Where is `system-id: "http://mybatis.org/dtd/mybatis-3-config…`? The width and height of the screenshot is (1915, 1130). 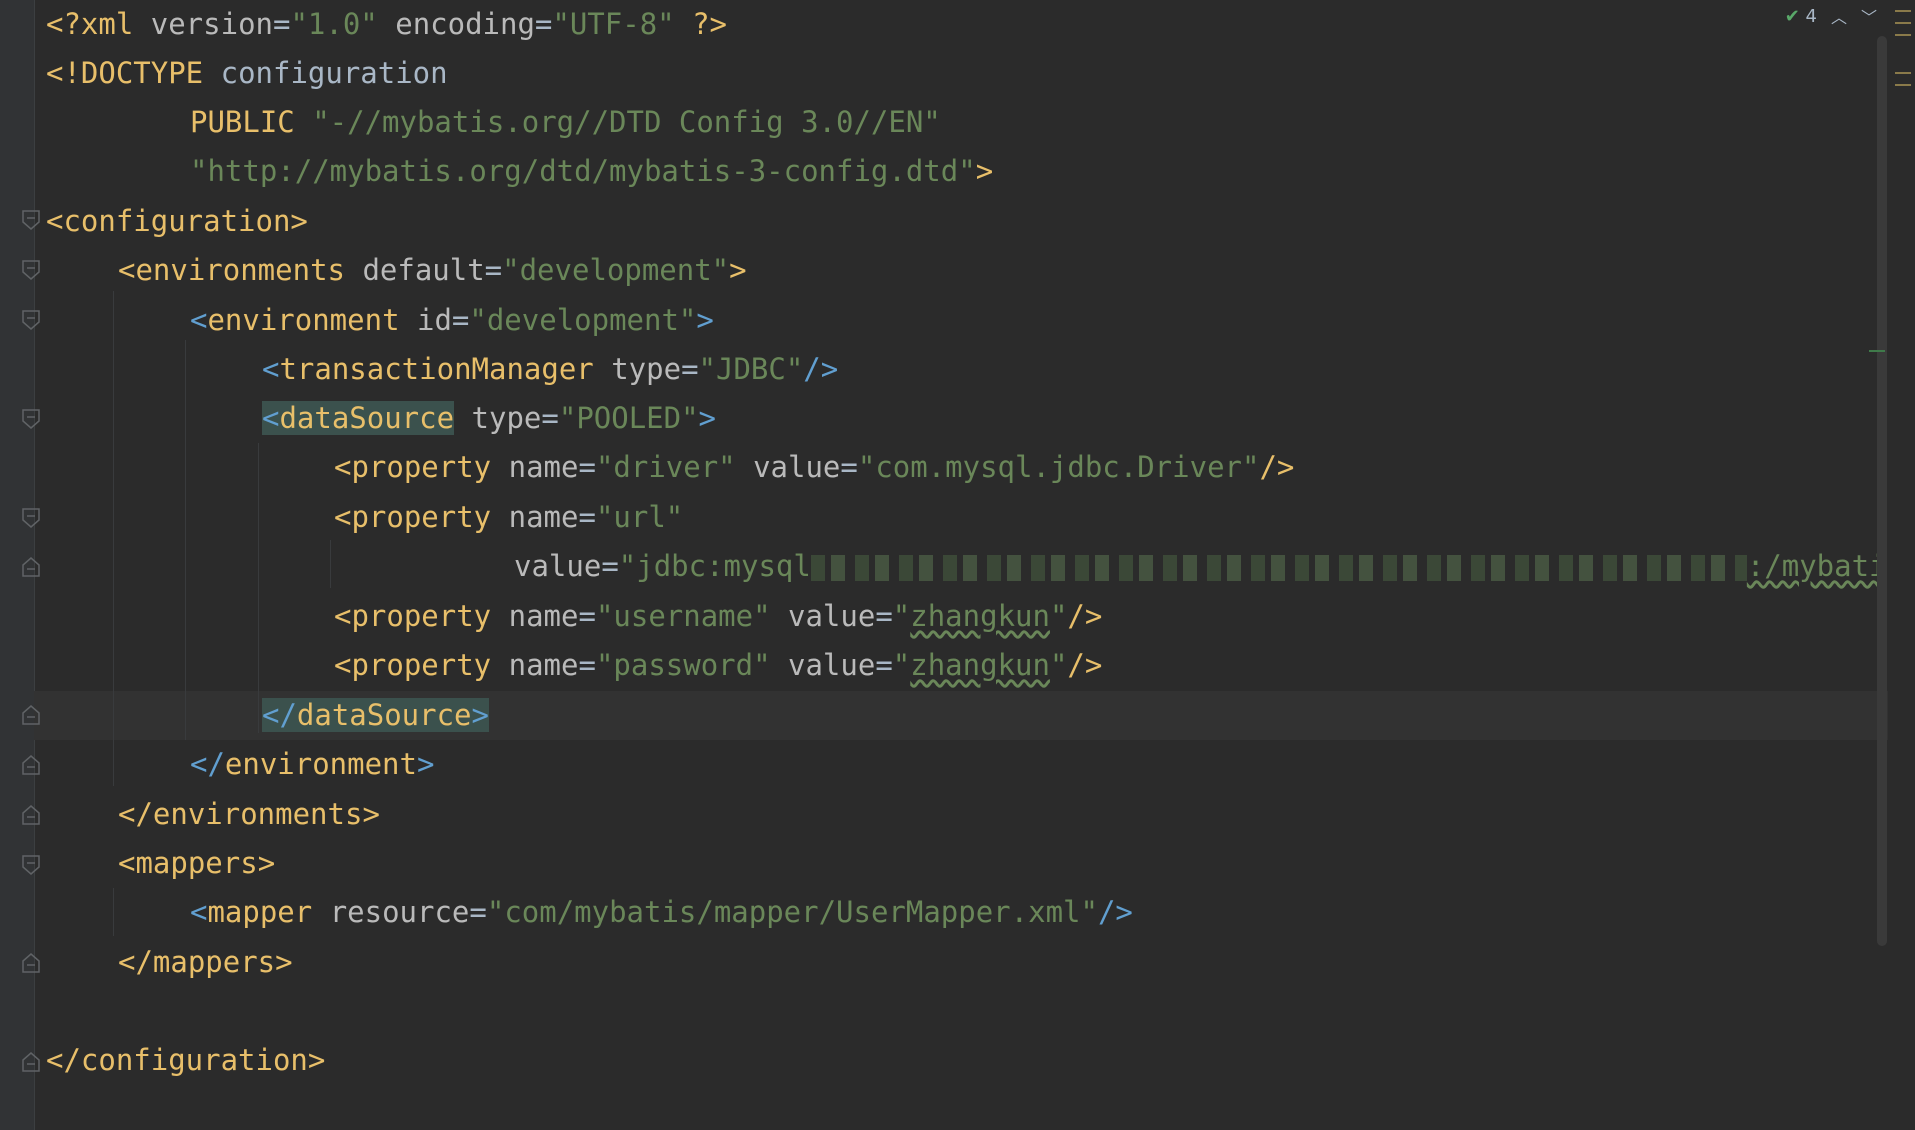
system-id: "http://mybatis.org/dtd/mybatis-3-config… is located at coordinates (583, 171).